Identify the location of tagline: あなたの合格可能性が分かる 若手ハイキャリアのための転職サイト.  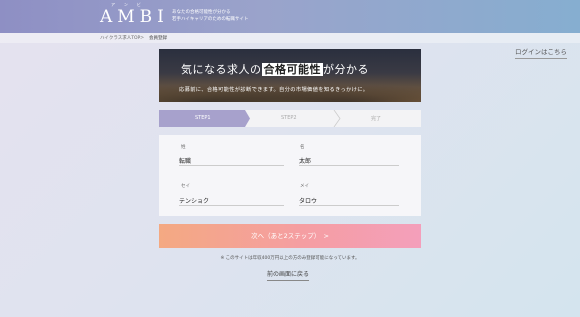
(227, 16).